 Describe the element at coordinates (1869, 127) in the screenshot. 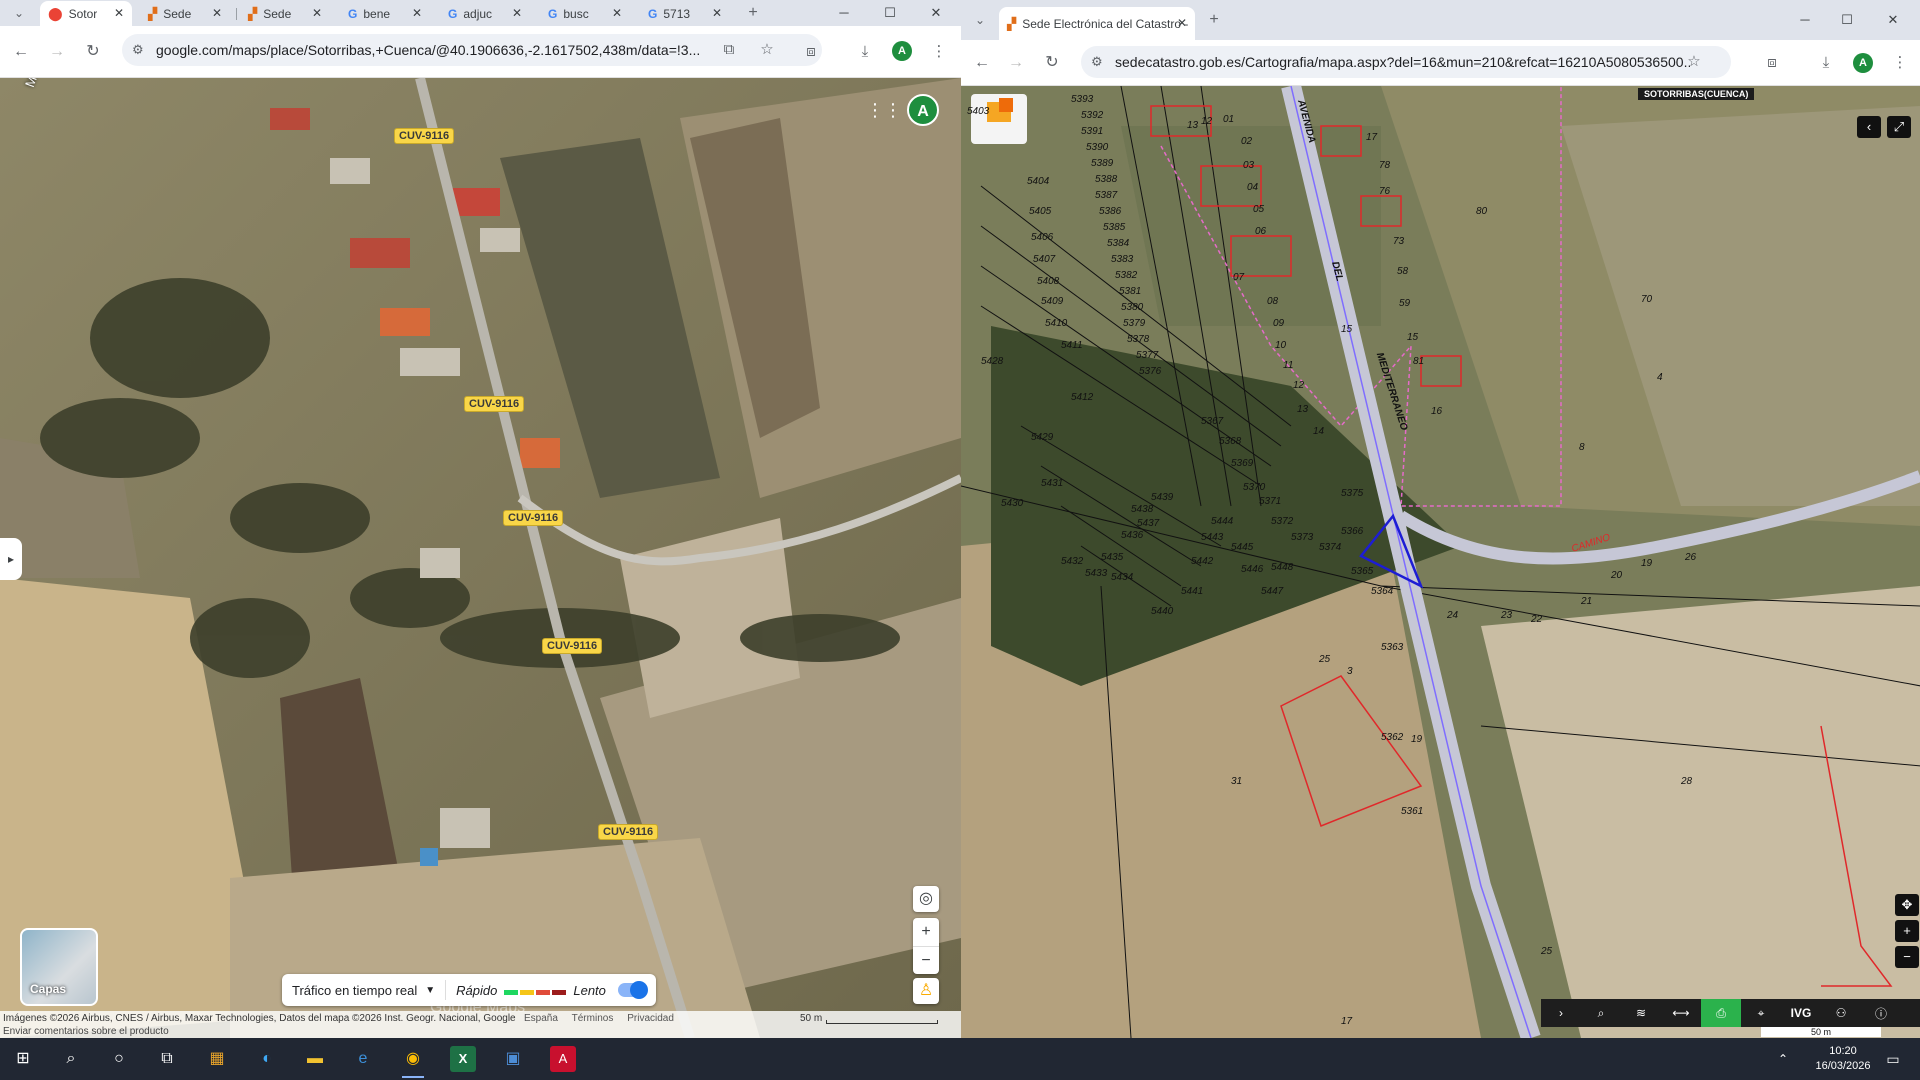

I see `chevron-left-icon: ‹` at that location.